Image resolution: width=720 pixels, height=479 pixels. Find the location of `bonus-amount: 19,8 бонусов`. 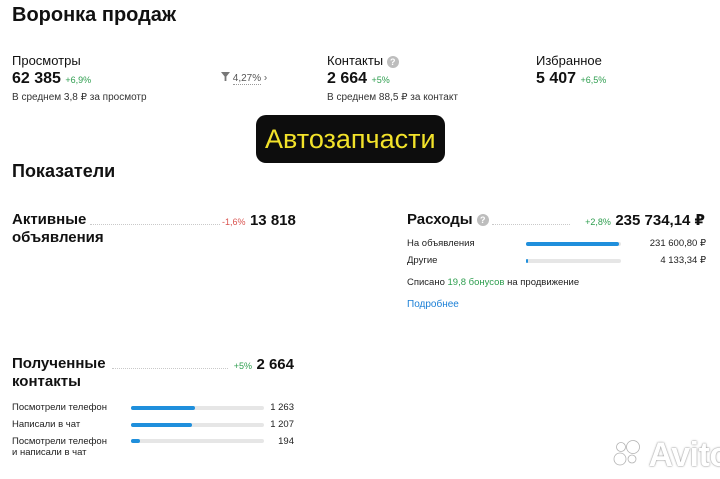

bonus-amount: 19,8 бонусов is located at coordinates (476, 282).